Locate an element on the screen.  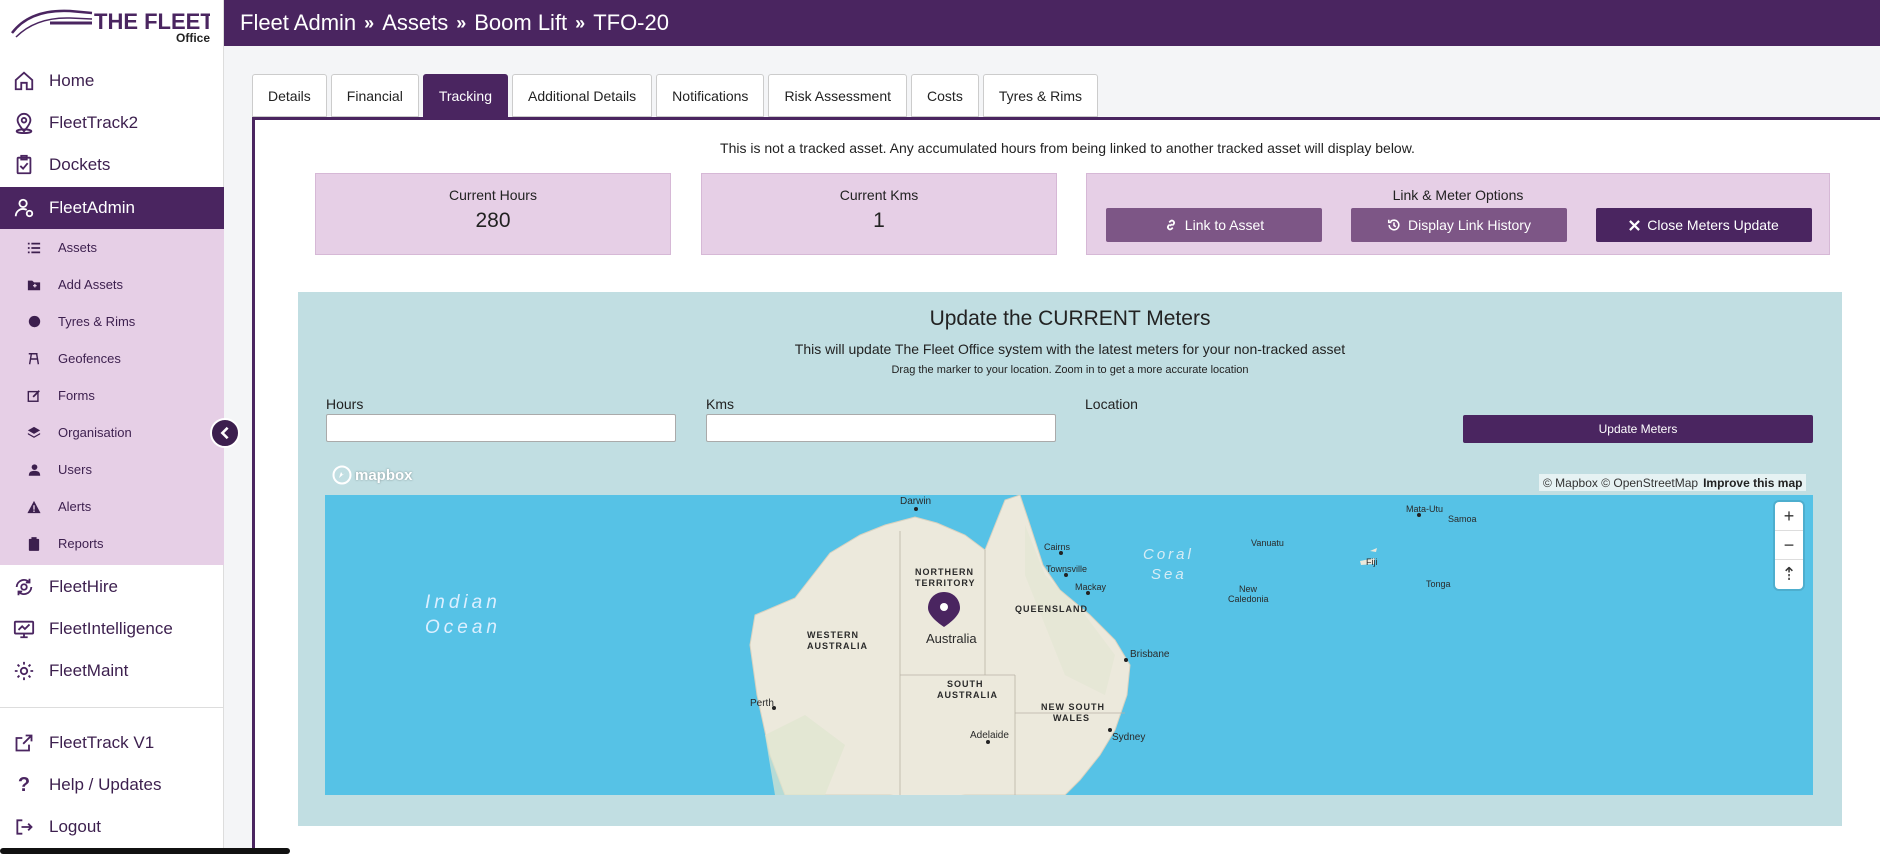
current-kms-card: Current Kms 1 is located at coordinates (879, 214).